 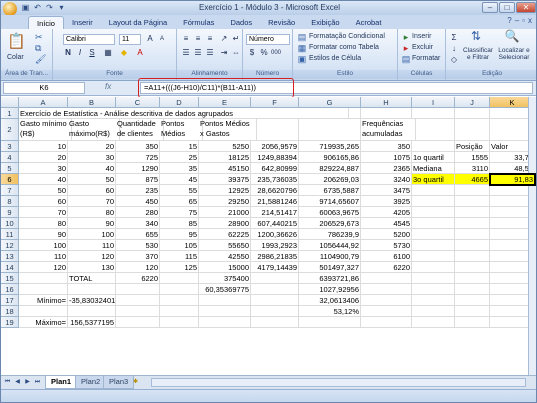 I want to click on cell-c6: 875, so click(x=138, y=179).